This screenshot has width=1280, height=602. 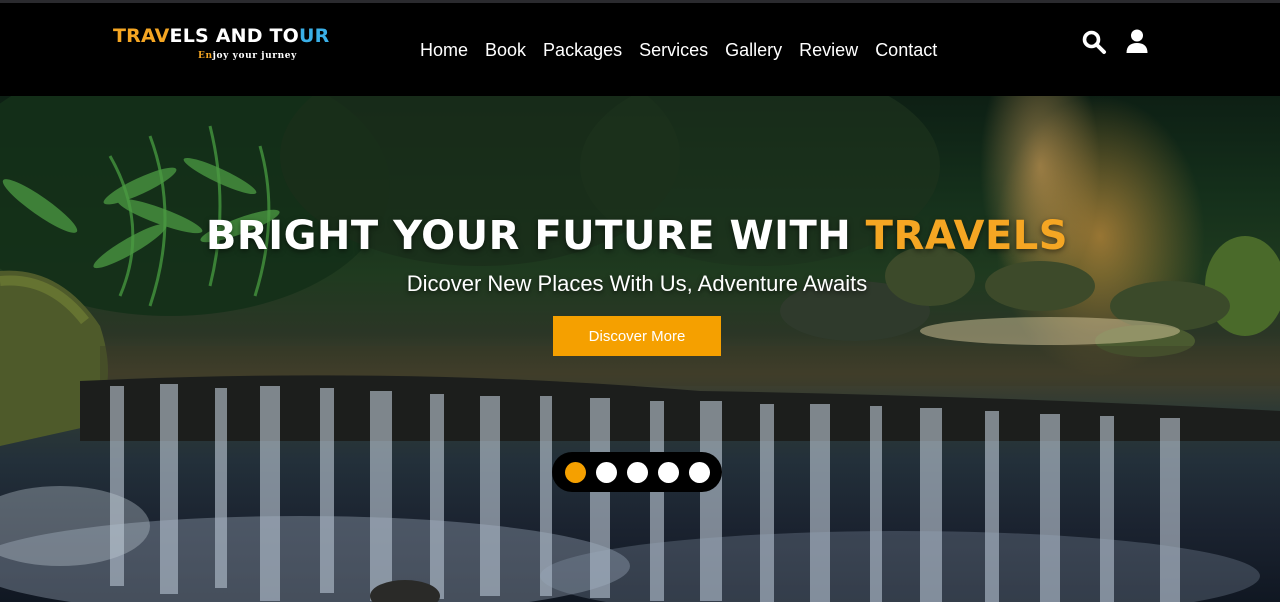 I want to click on tagline-part1: En, so click(x=205, y=56).